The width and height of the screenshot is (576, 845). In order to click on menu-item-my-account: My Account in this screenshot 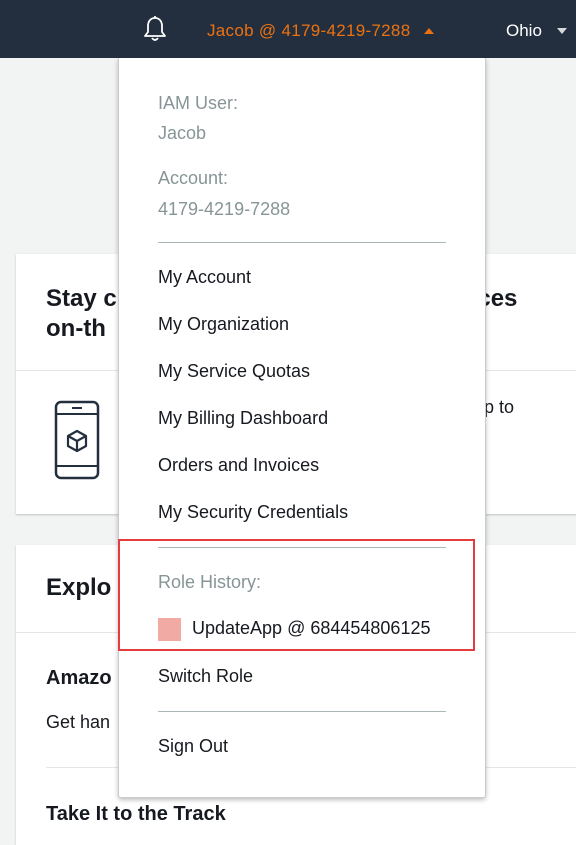, I will do `click(204, 277)`.